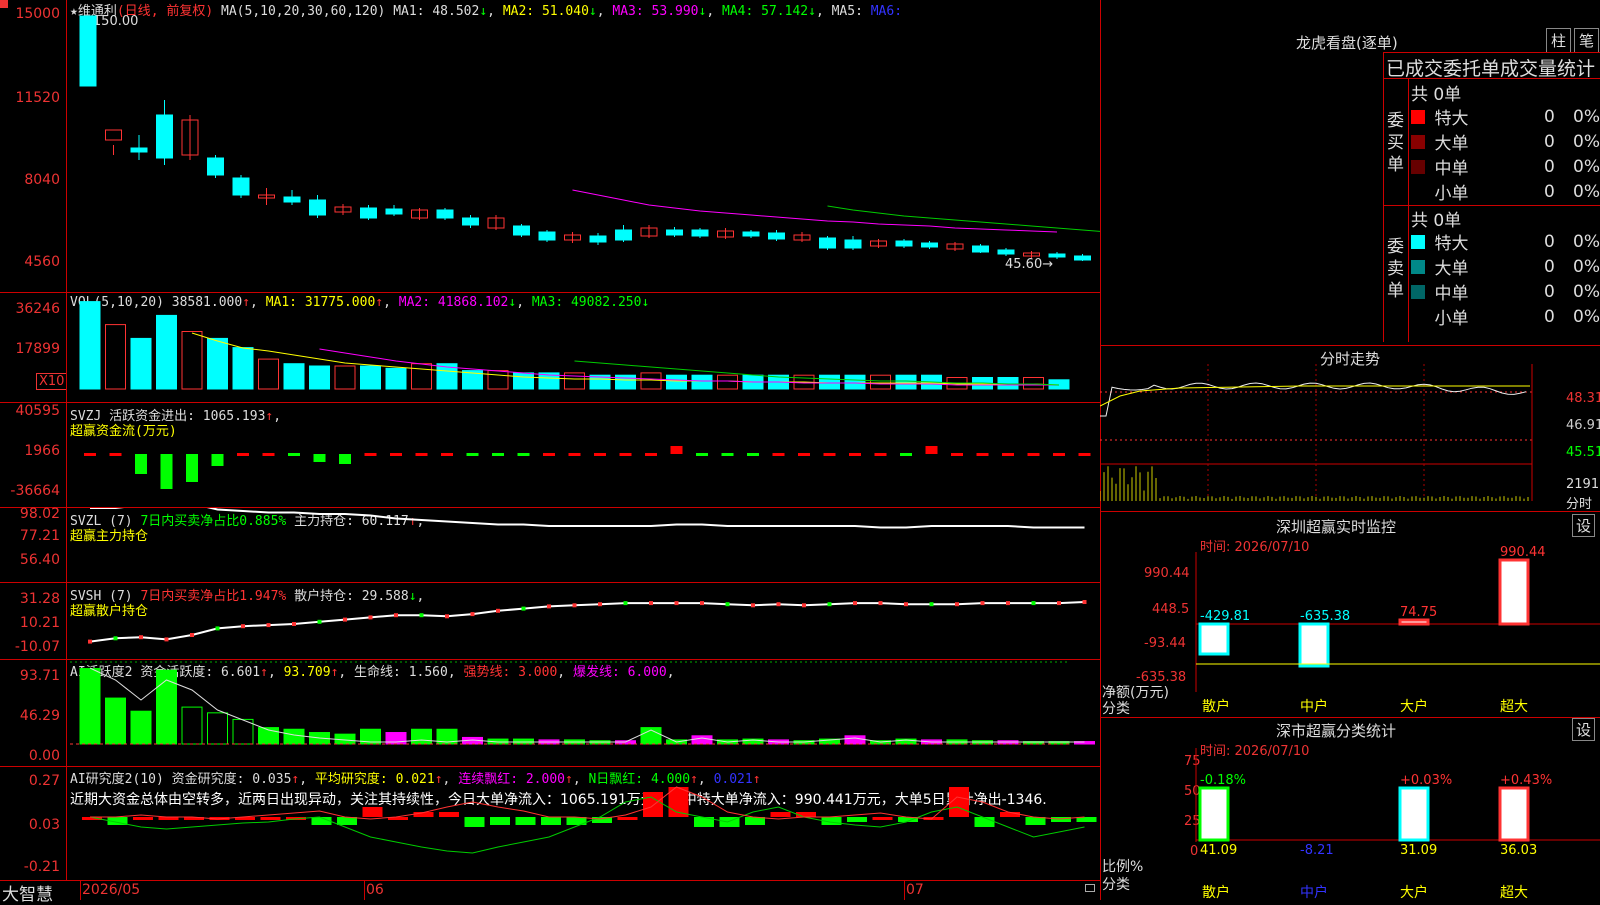  I want to click on buy-row-pct: 0%, so click(1586, 116).